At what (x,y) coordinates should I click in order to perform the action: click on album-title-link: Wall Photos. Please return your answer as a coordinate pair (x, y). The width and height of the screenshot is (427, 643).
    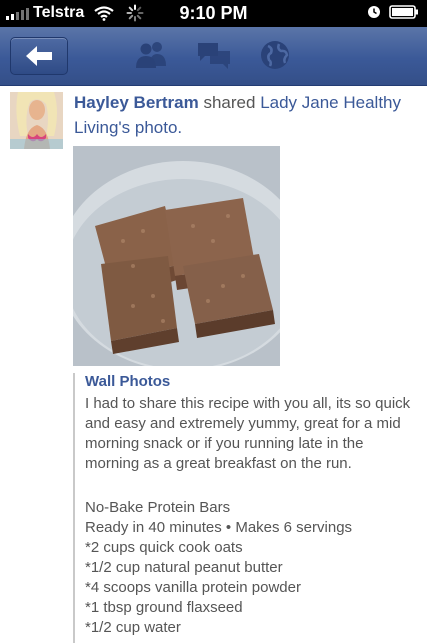
    Looking at the image, I should click on (127, 381).